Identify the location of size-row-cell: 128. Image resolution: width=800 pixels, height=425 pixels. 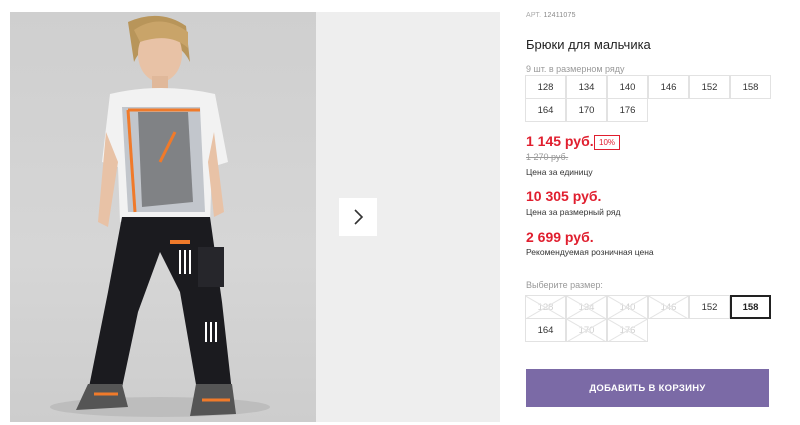
(545, 87).